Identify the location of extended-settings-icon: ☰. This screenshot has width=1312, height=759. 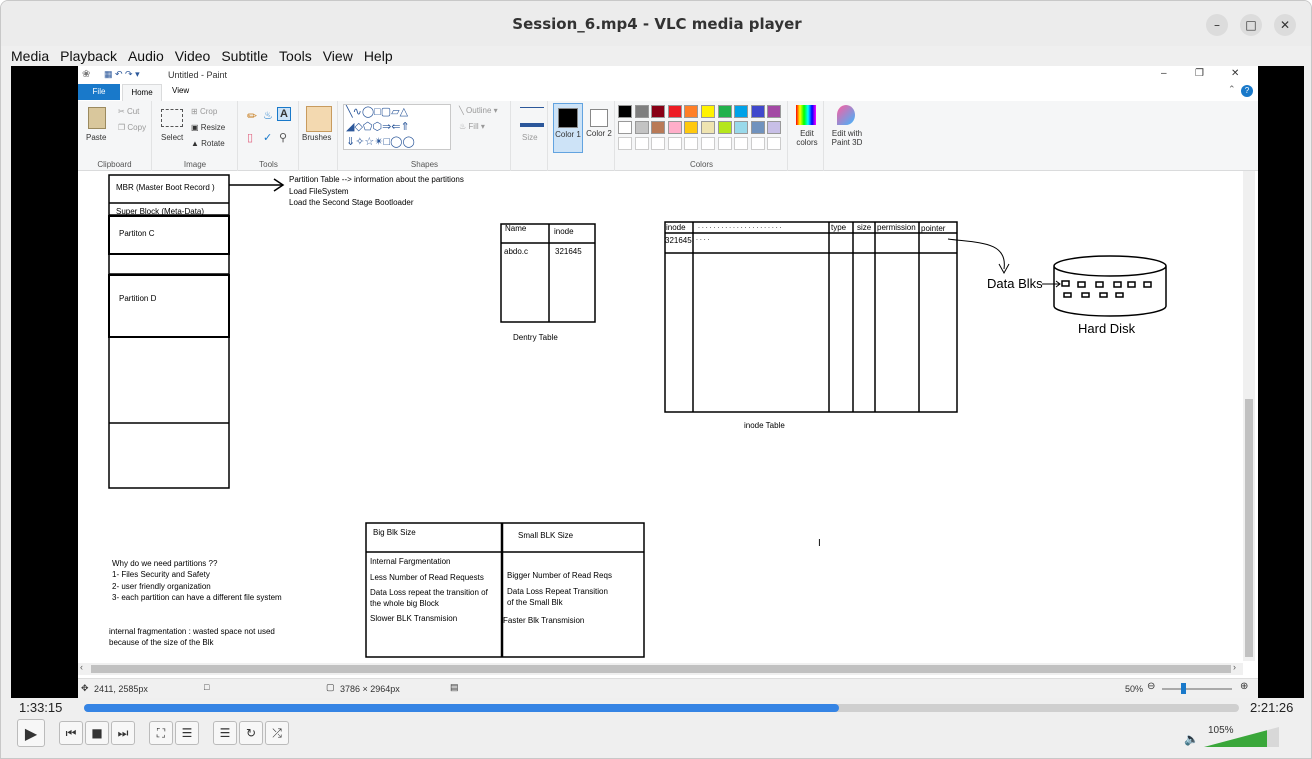
(187, 733).